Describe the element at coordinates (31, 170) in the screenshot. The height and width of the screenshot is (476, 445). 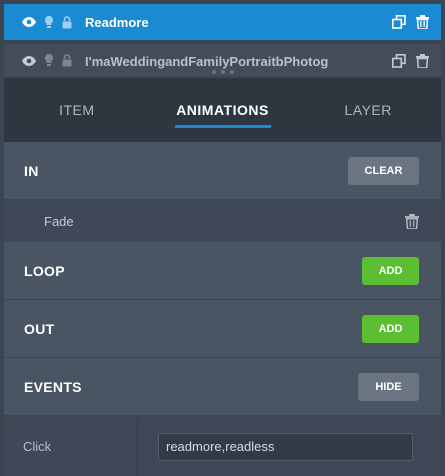
I see `section-title: IN` at that location.